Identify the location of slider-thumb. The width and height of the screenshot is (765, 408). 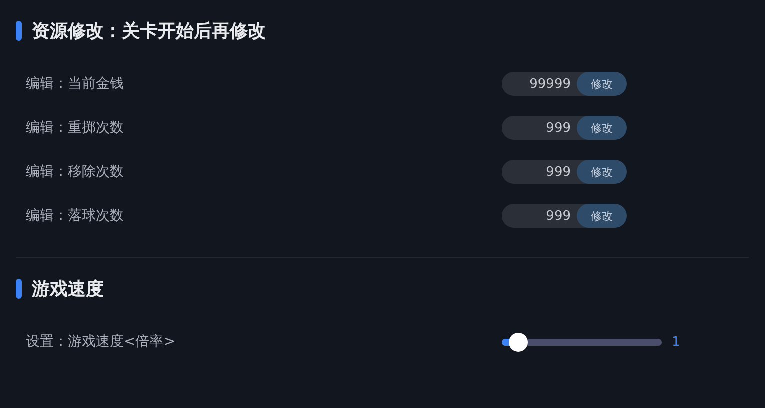
(518, 342).